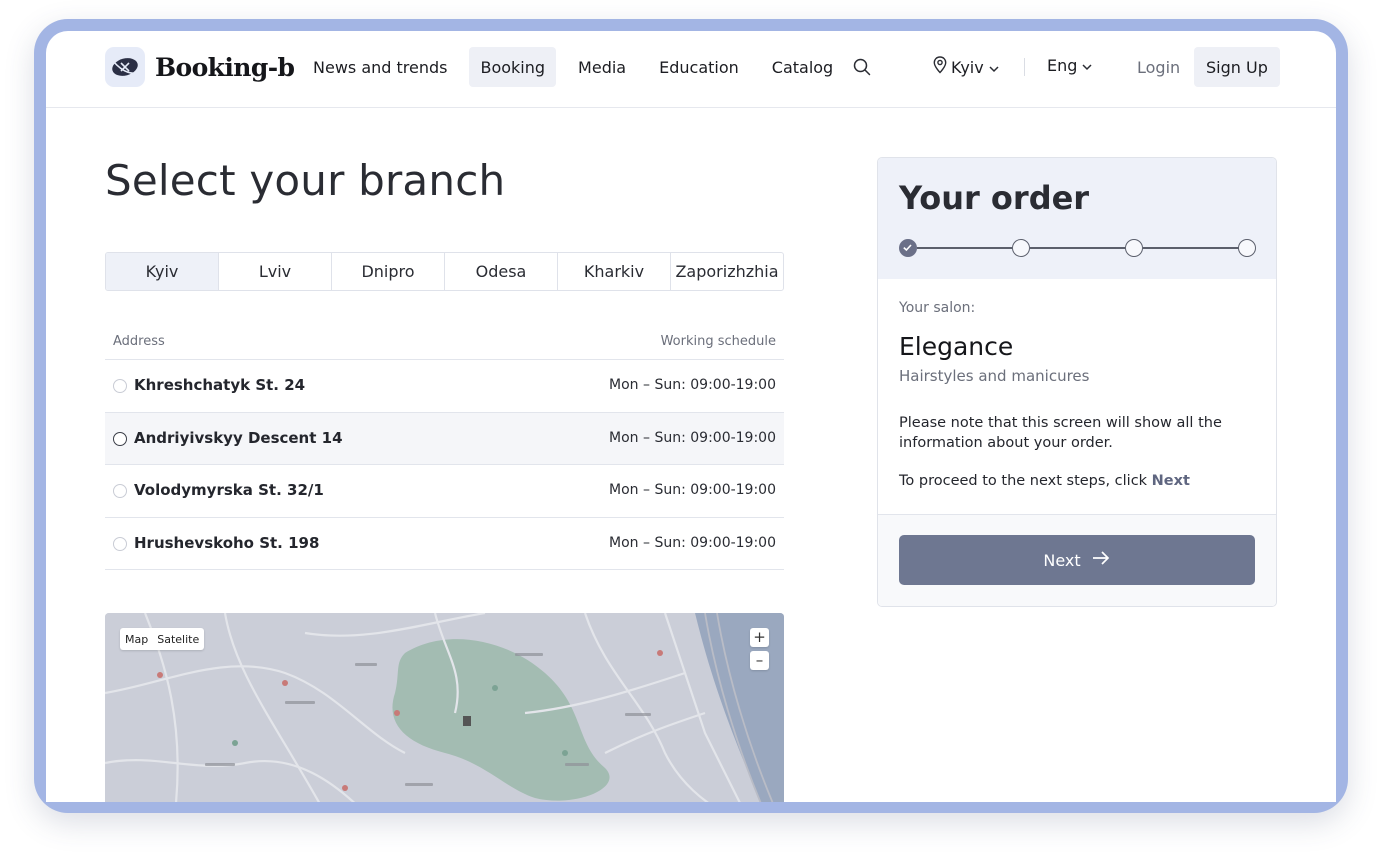 The width and height of the screenshot is (1382, 862). What do you see at coordinates (139, 341) in the screenshot?
I see `column-header-address: Address` at bounding box center [139, 341].